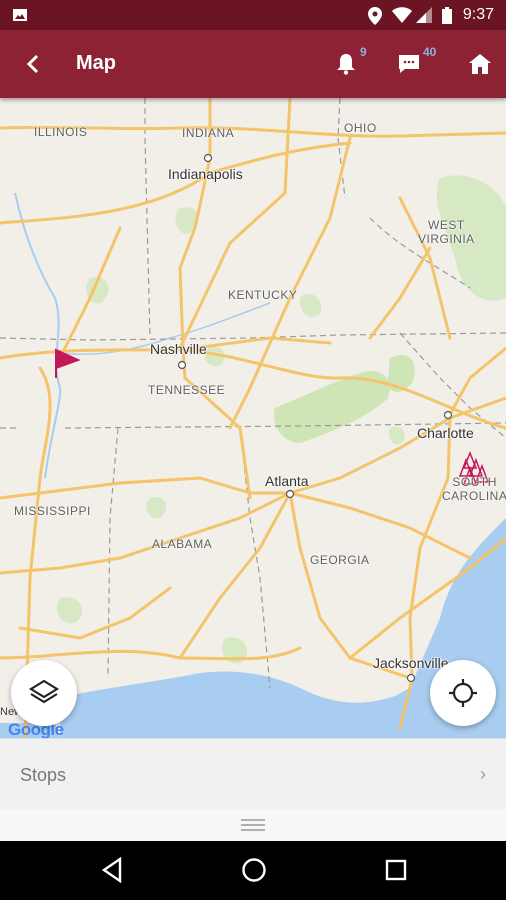 The image size is (506, 900). I want to click on stops-label: Stops, so click(43, 775).